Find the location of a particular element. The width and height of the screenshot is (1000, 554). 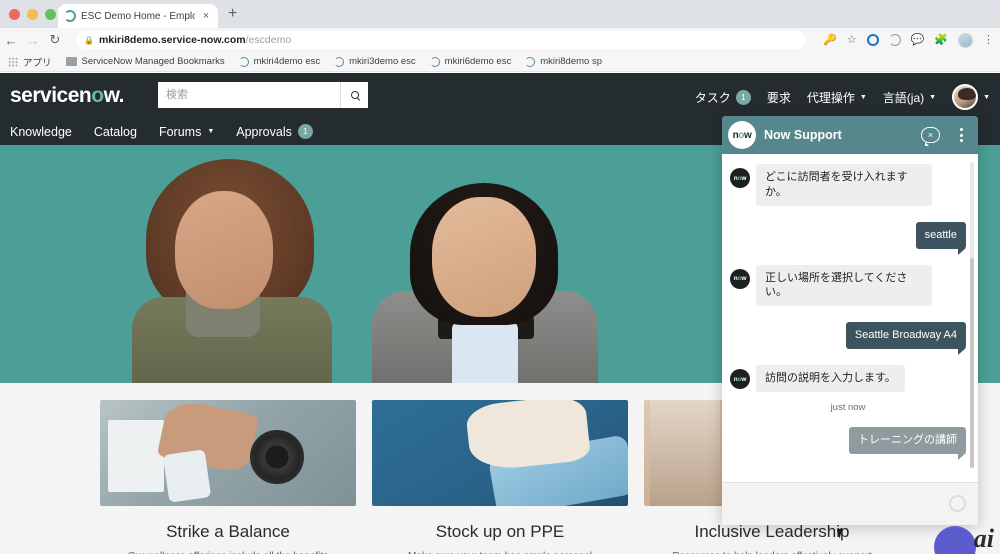

address-bar: 🔒 mkiri8demo.service-now.com/escdemo is located at coordinates (441, 40).